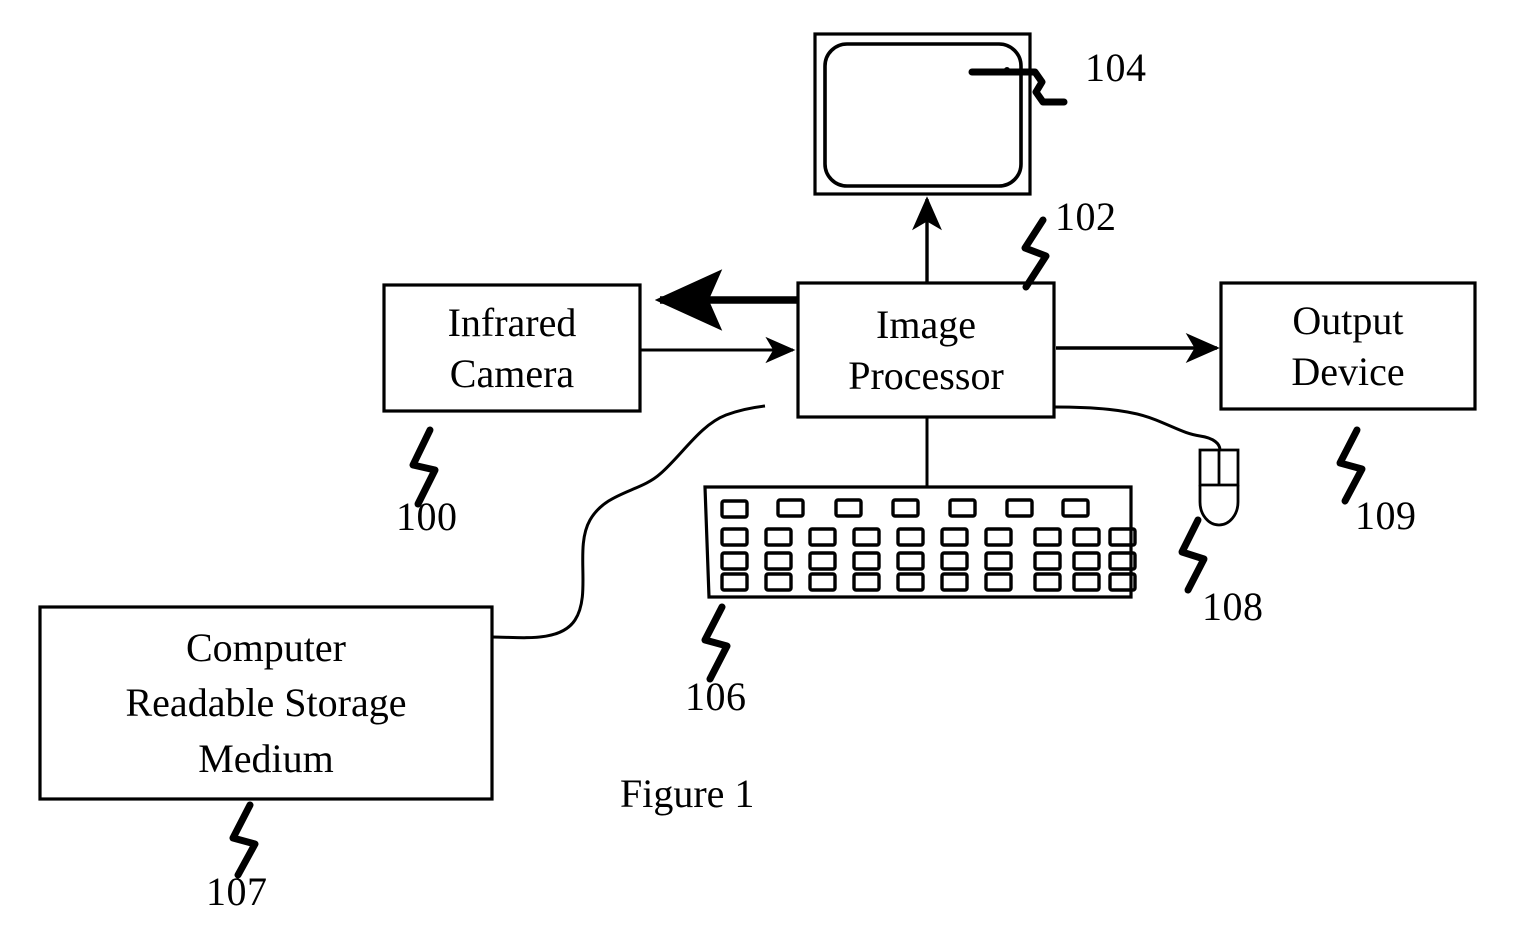 Image resolution: width=1537 pixels, height=949 pixels. What do you see at coordinates (687, 793) in the screenshot?
I see `figure-caption: Figure 1` at bounding box center [687, 793].